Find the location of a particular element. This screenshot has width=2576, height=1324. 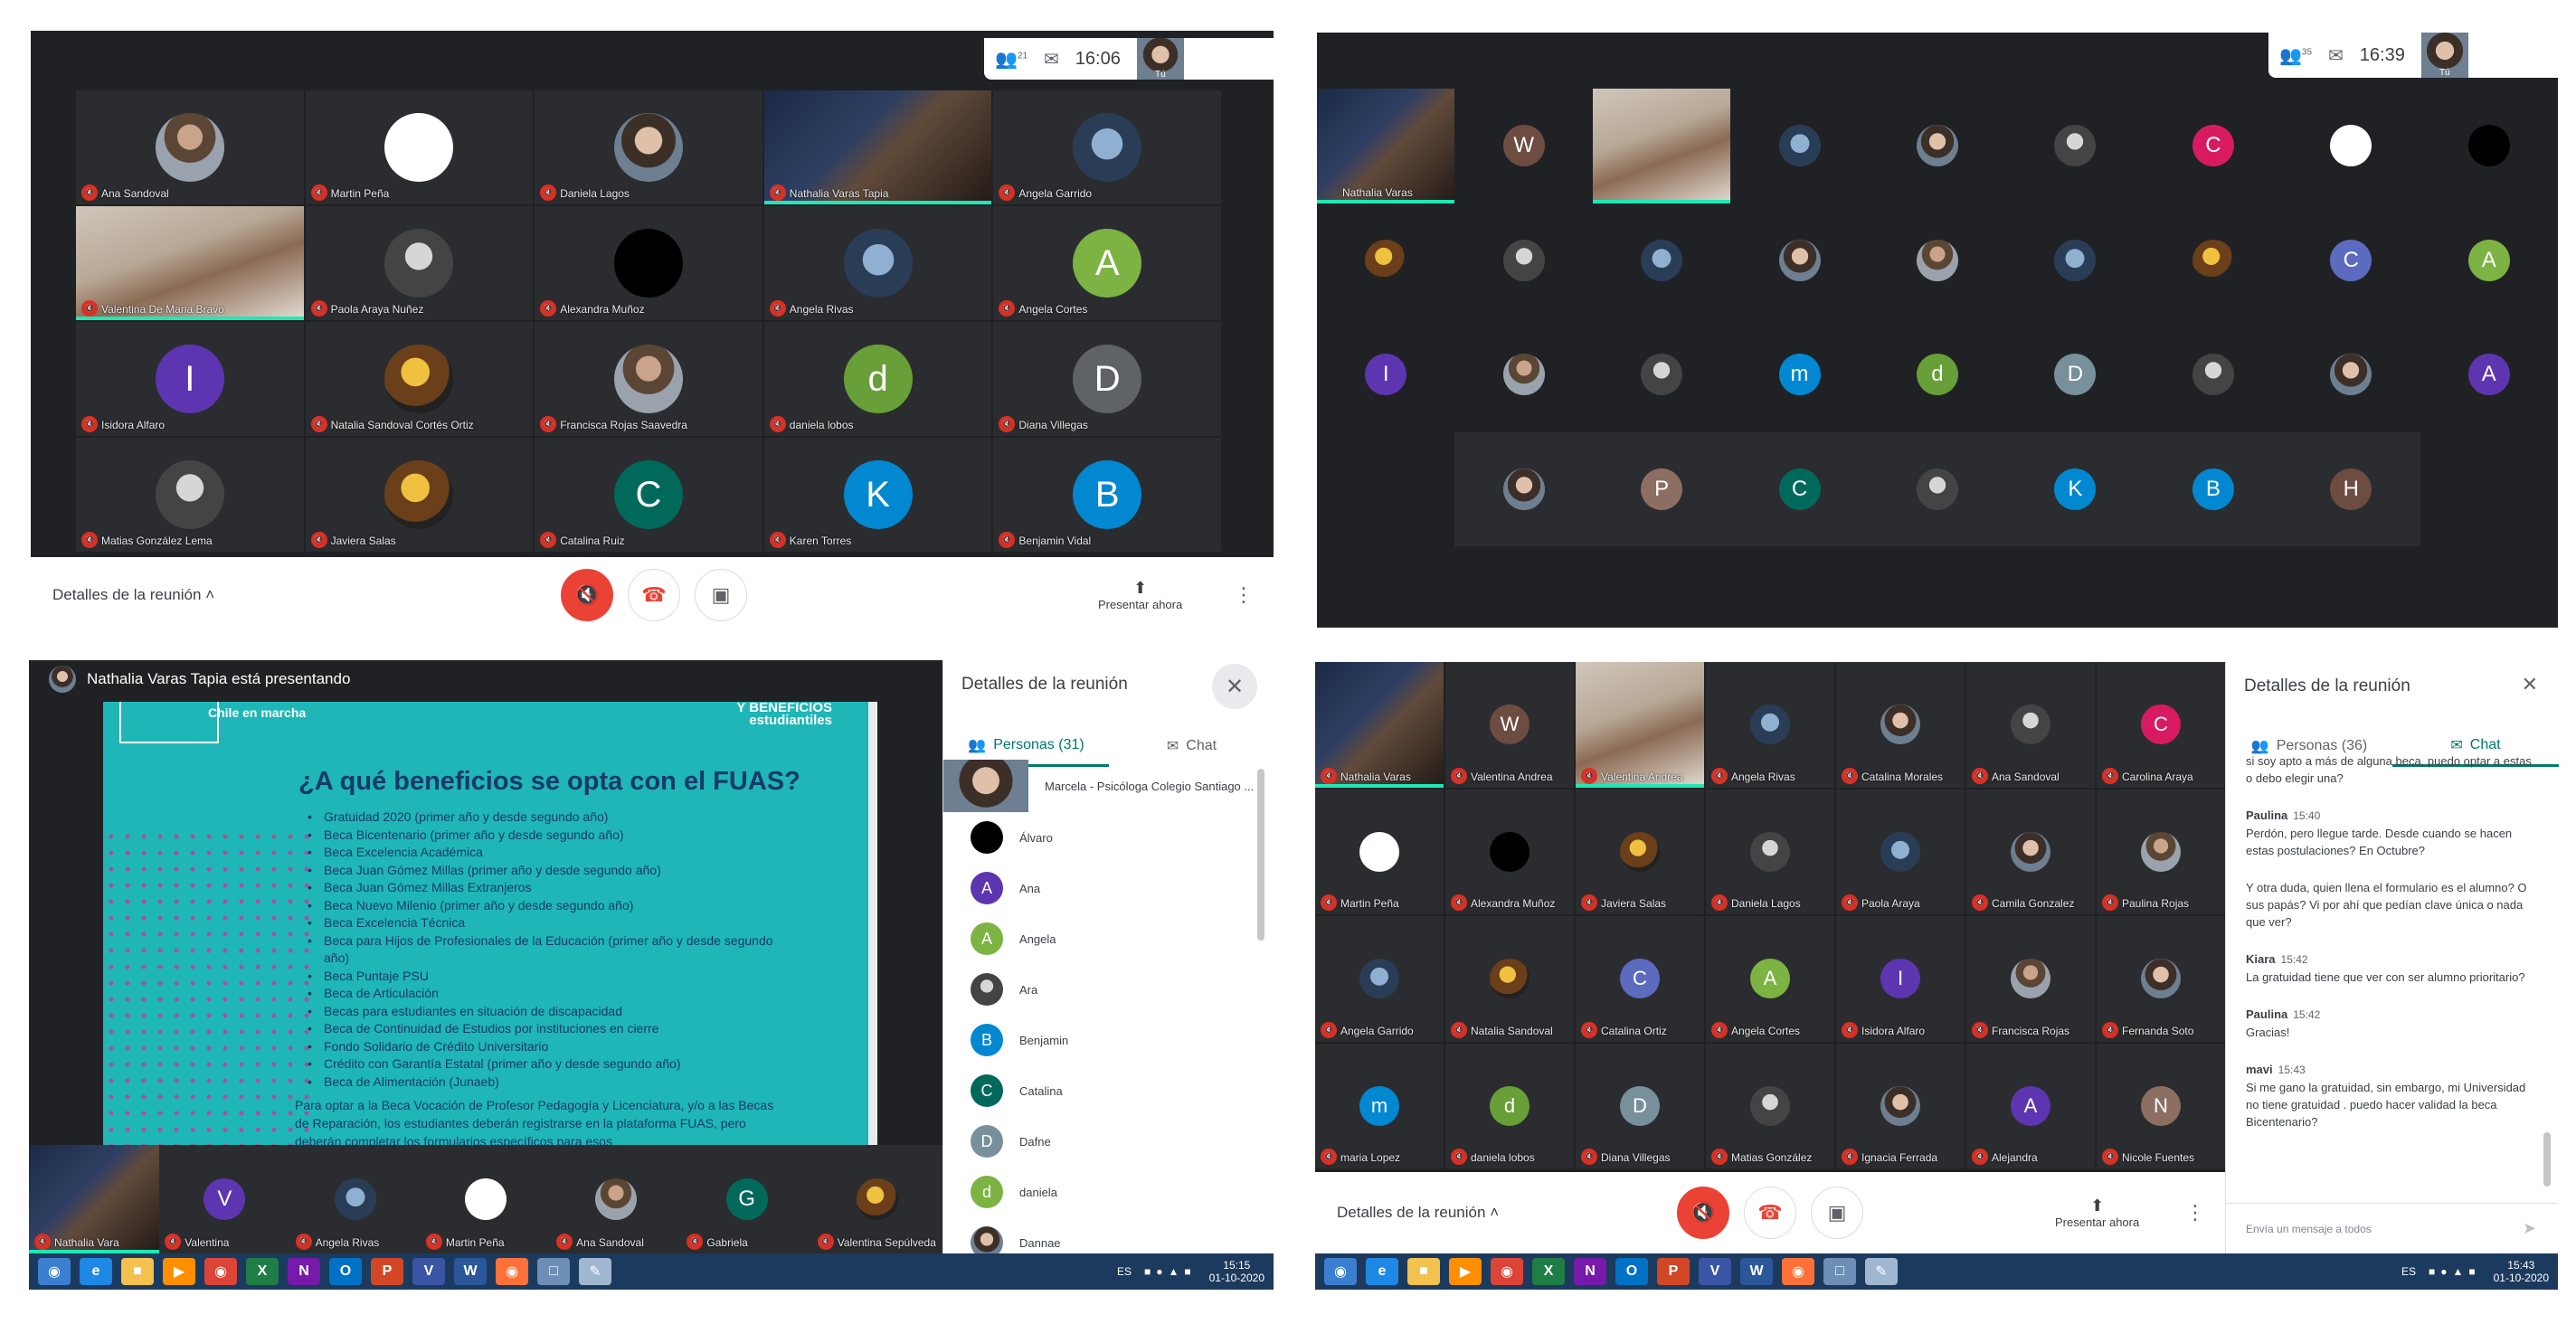

participant-tile: P is located at coordinates (1662, 488).